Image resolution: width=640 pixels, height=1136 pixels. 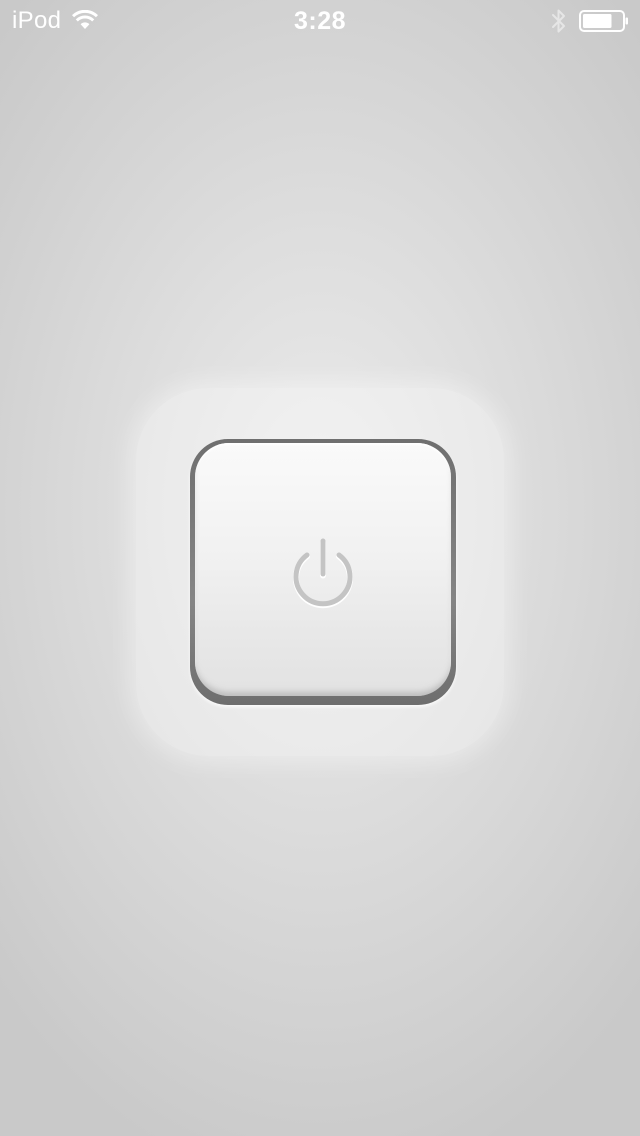 I want to click on clock: 3:28, so click(x=320, y=21).